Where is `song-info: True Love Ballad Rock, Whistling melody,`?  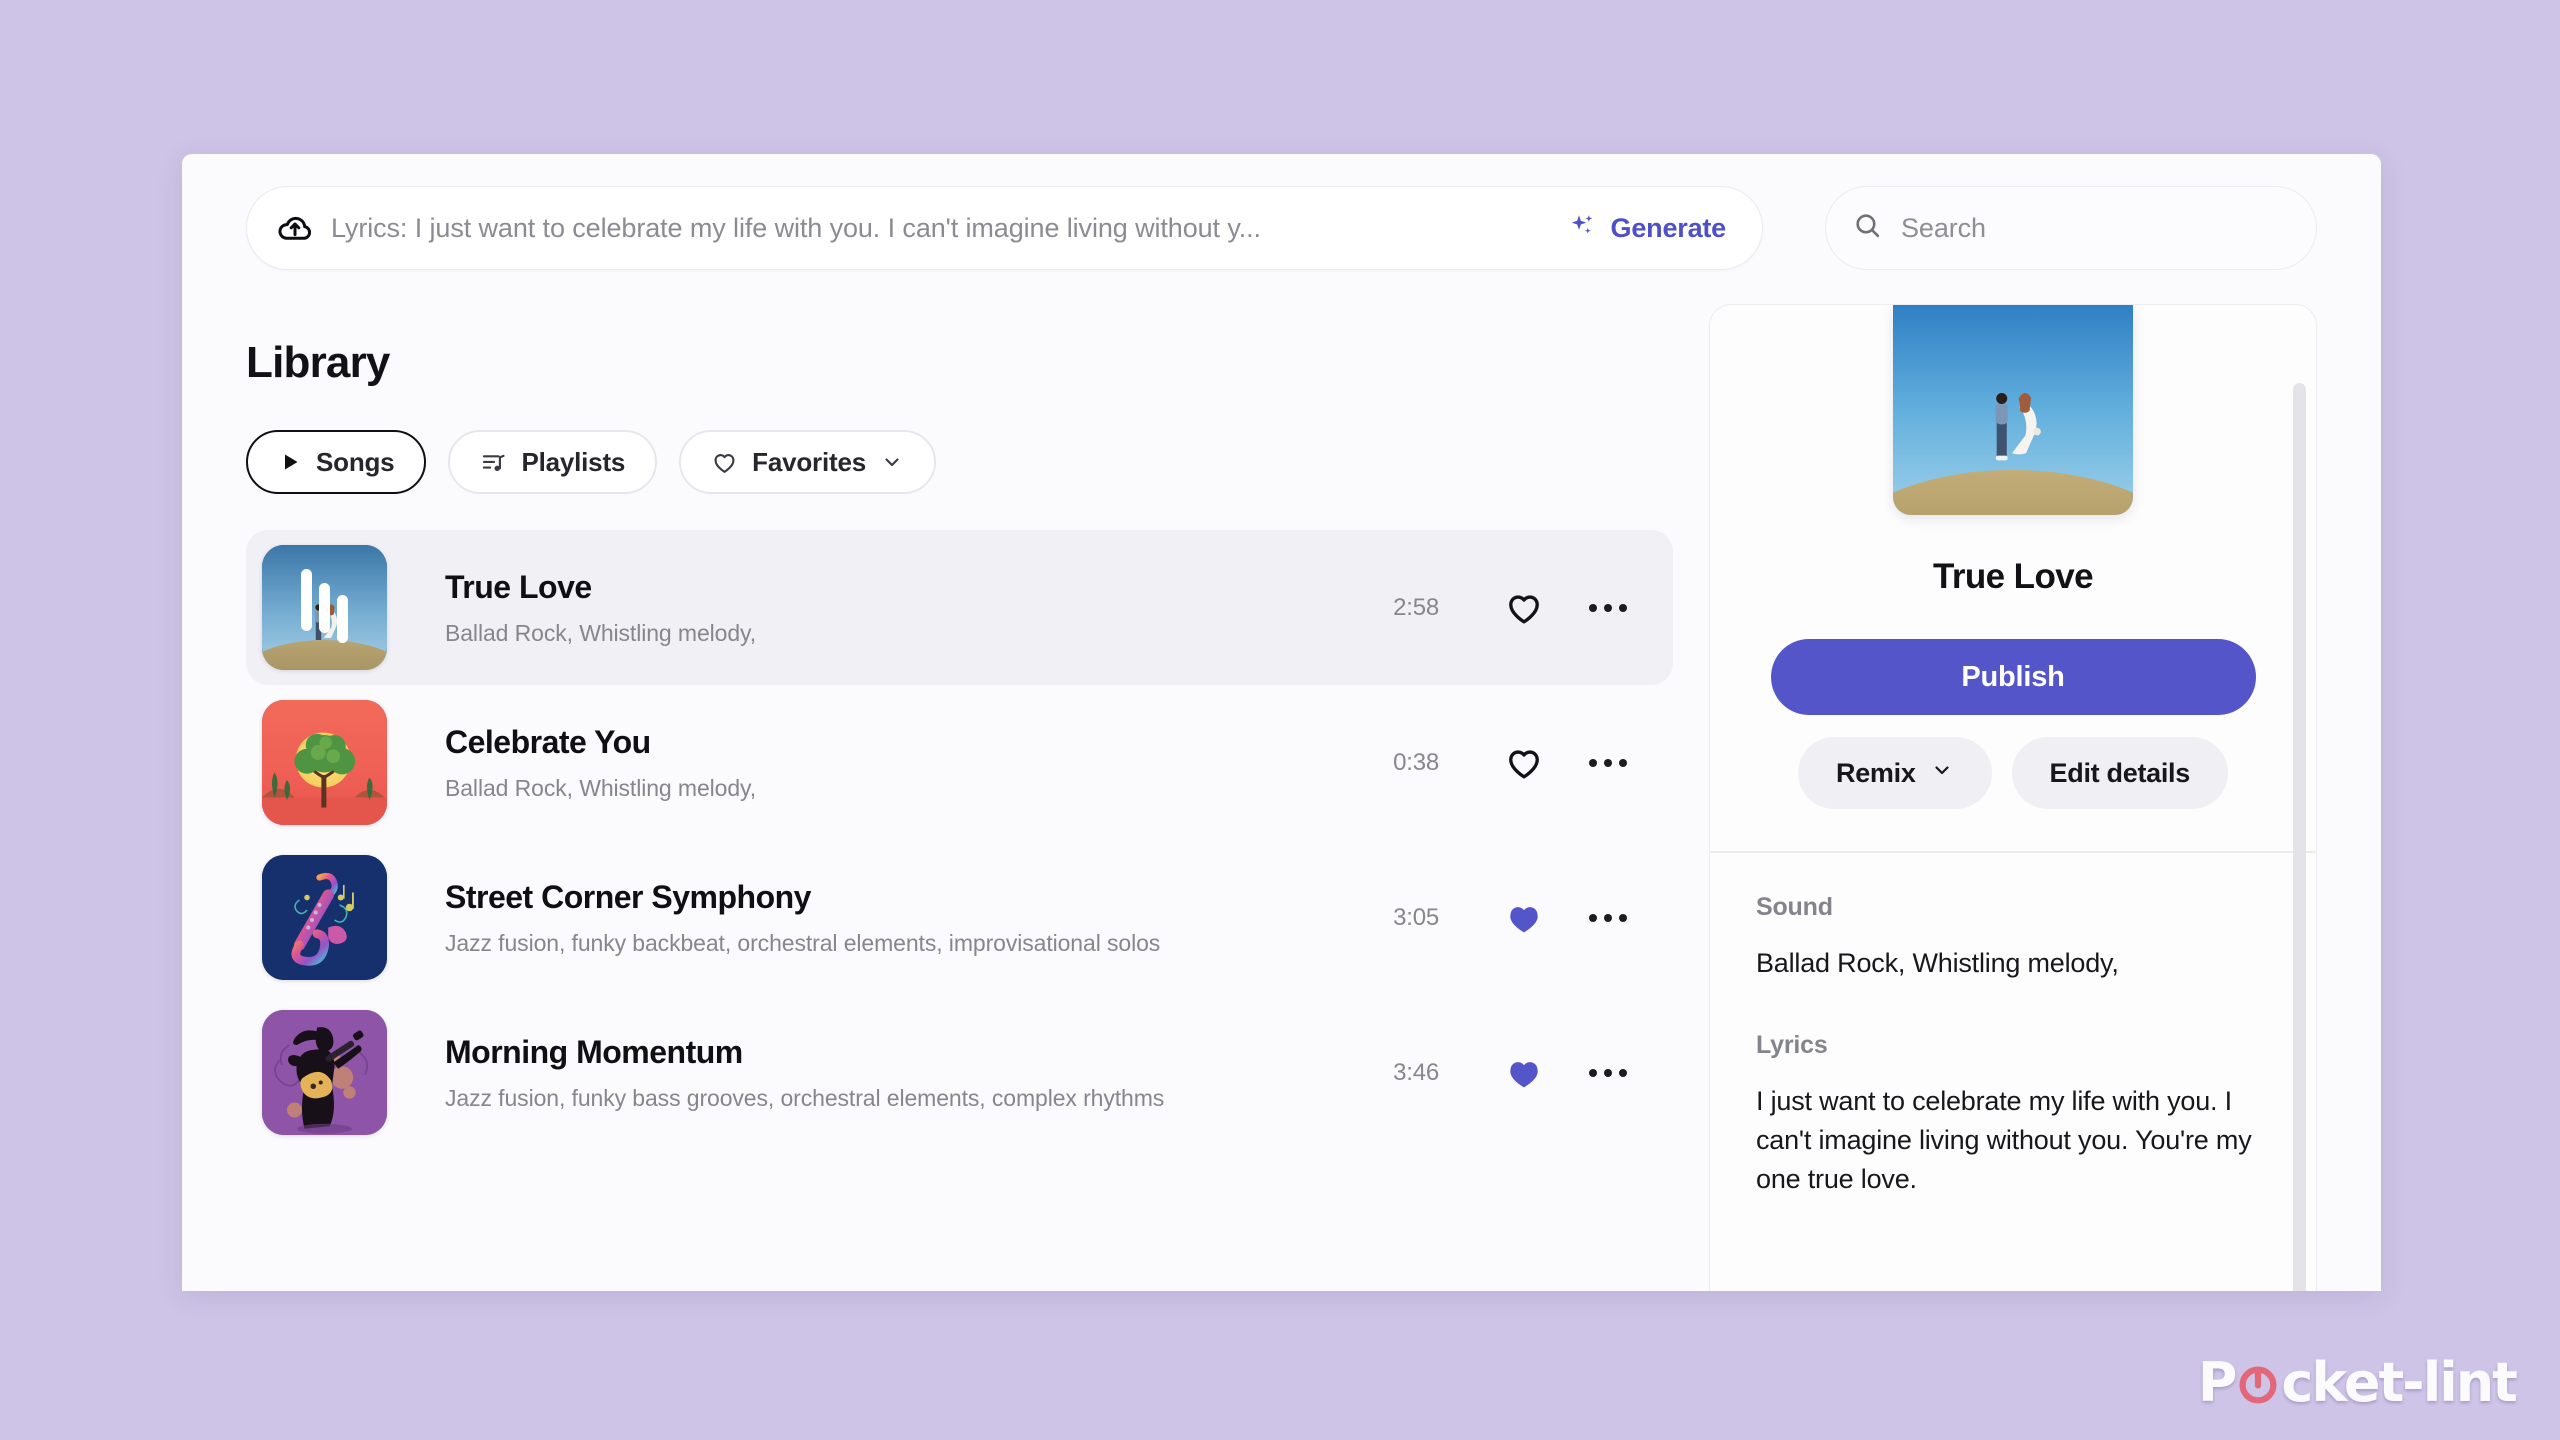
song-info: True Love Ballad Rock, Whistling melody, is located at coordinates (890, 608).